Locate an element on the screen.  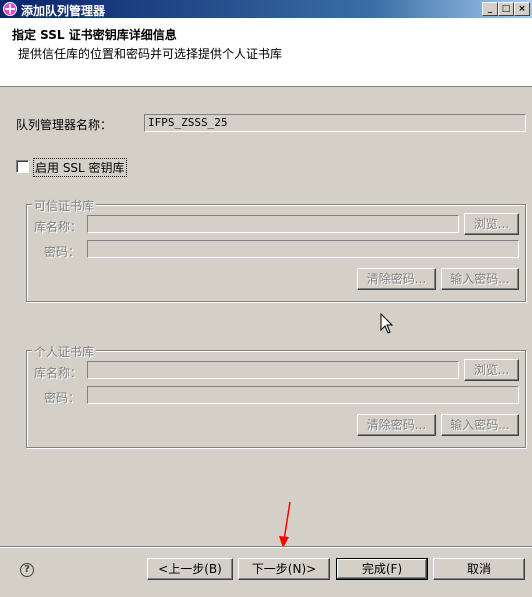
enable-ssl-label: 启用 SSL 密钥库 is located at coordinates (80, 167).